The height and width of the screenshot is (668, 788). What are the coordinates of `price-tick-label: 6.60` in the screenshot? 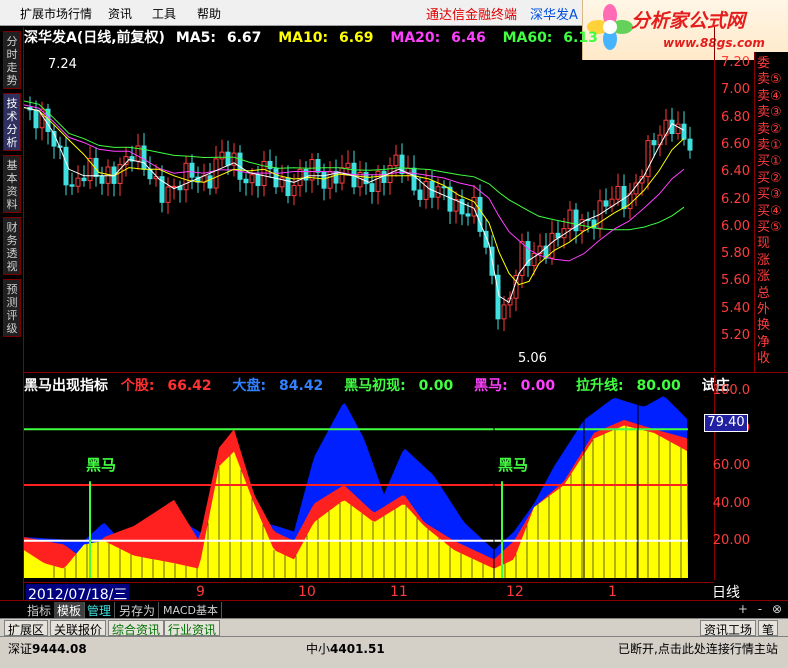 It's located at (735, 144).